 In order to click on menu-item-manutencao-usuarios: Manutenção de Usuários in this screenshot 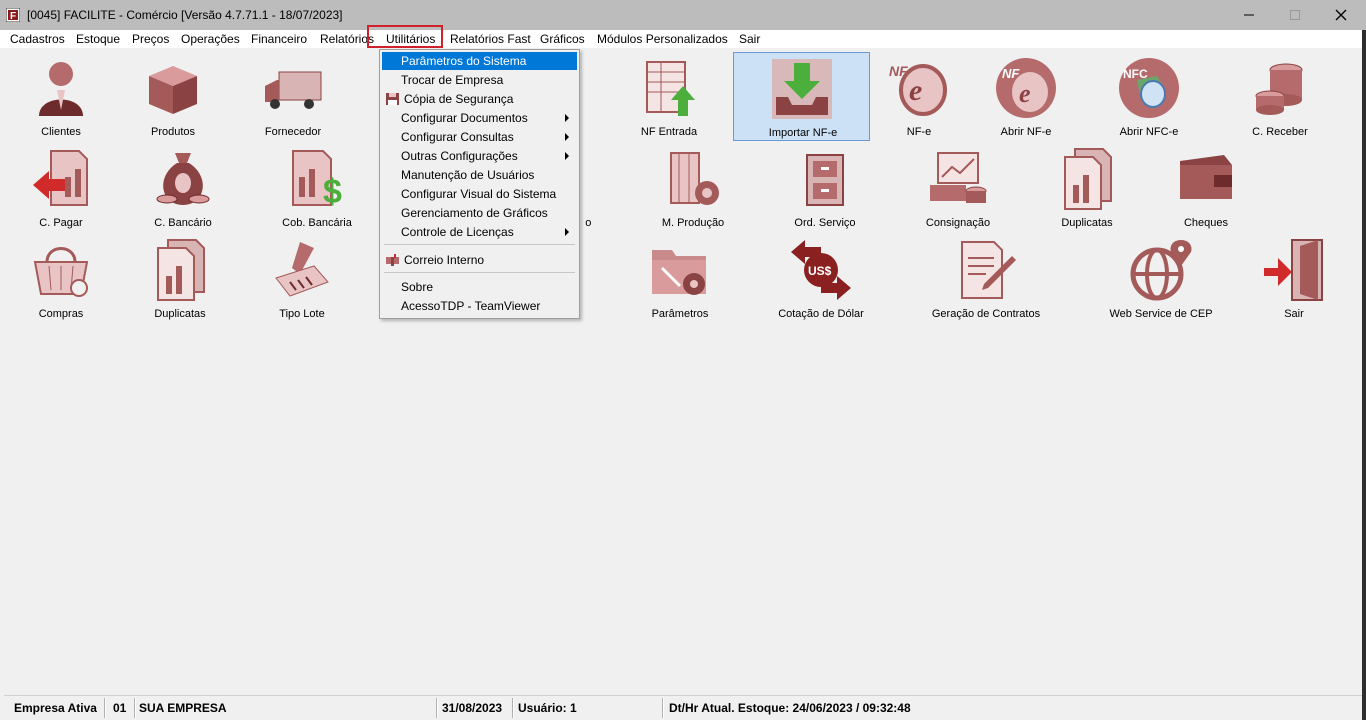, I will do `click(479, 175)`.